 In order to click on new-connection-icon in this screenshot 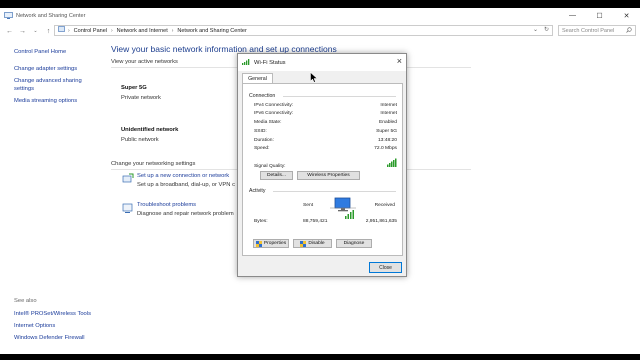, I will do `click(128, 179)`.